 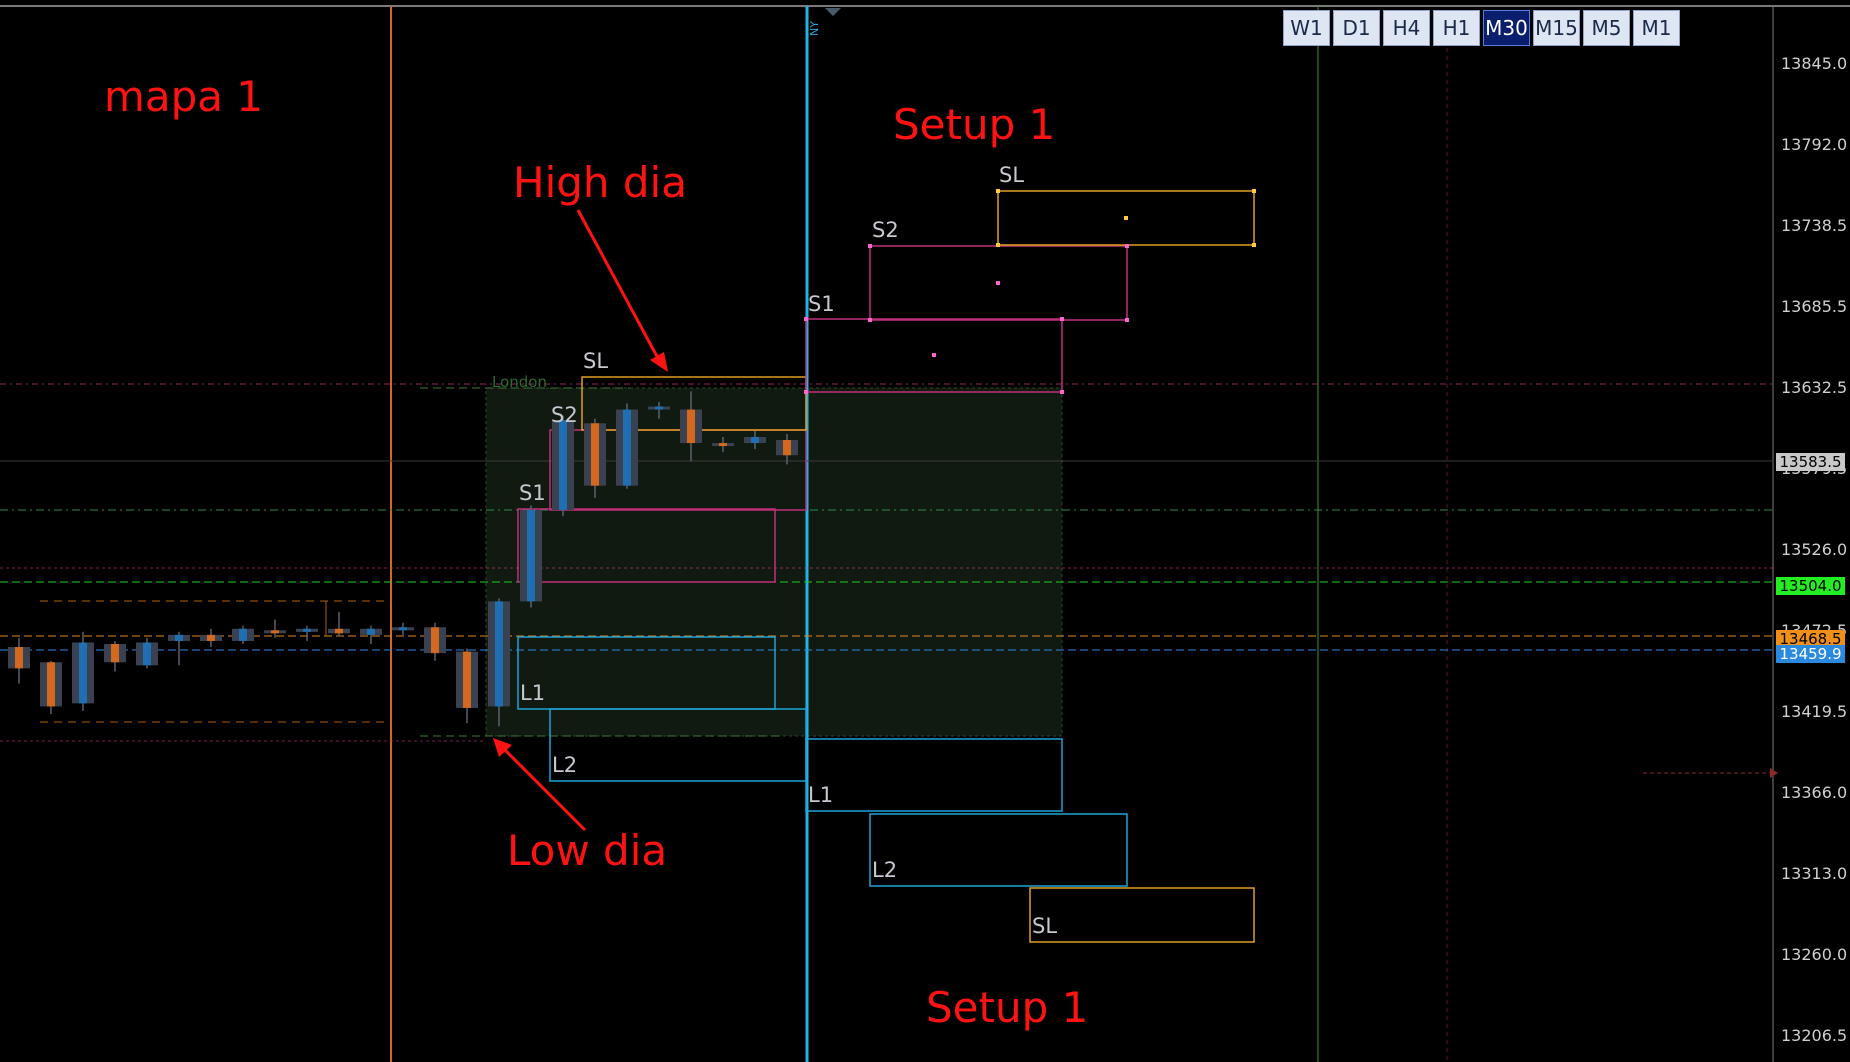 I want to click on price-axis-label: 13526.0, so click(x=1814, y=549).